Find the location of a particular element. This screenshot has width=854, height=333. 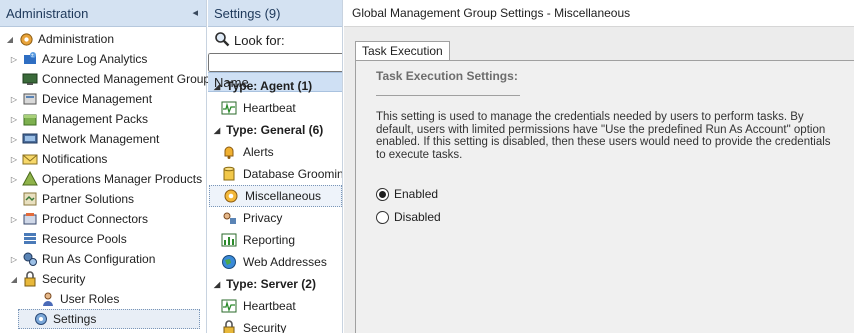

tree-node-partner-solutions: Partner Solutions is located at coordinates (71, 199).